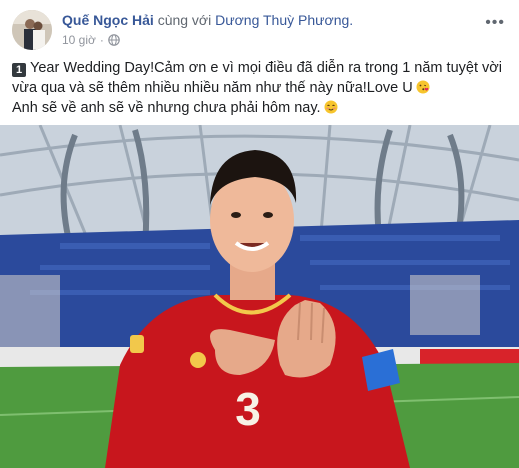  I want to click on with-label: cùng với, so click(184, 20).